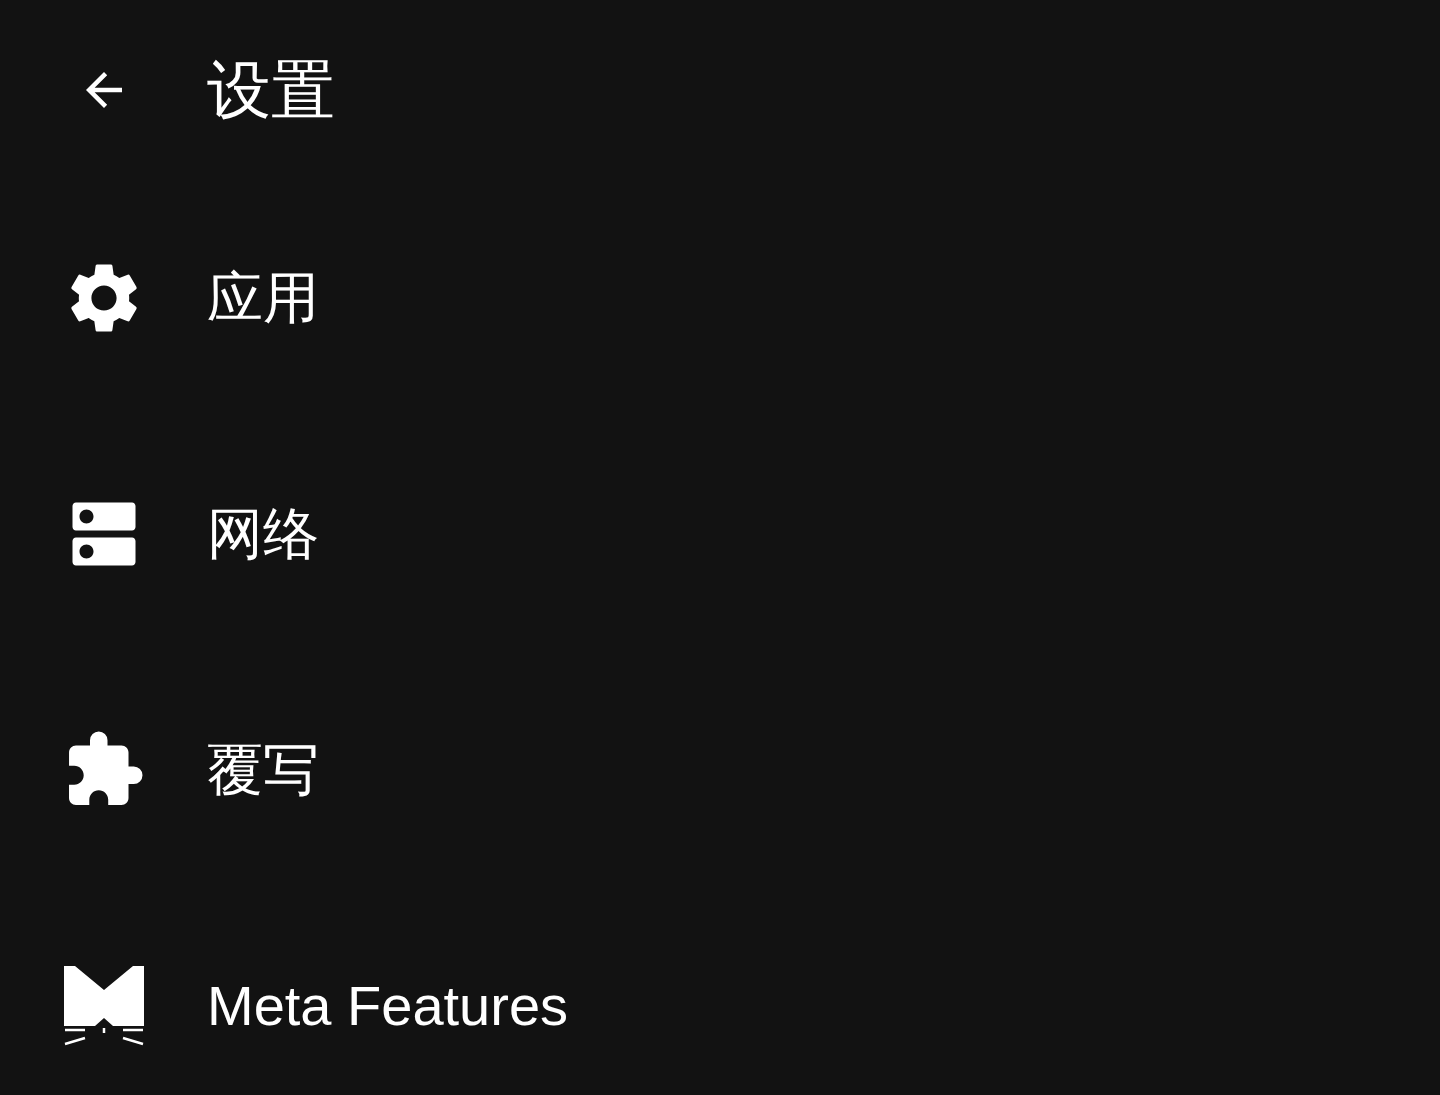 This screenshot has height=1095, width=1440. What do you see at coordinates (263, 298) in the screenshot?
I see `item-label: 应用` at bounding box center [263, 298].